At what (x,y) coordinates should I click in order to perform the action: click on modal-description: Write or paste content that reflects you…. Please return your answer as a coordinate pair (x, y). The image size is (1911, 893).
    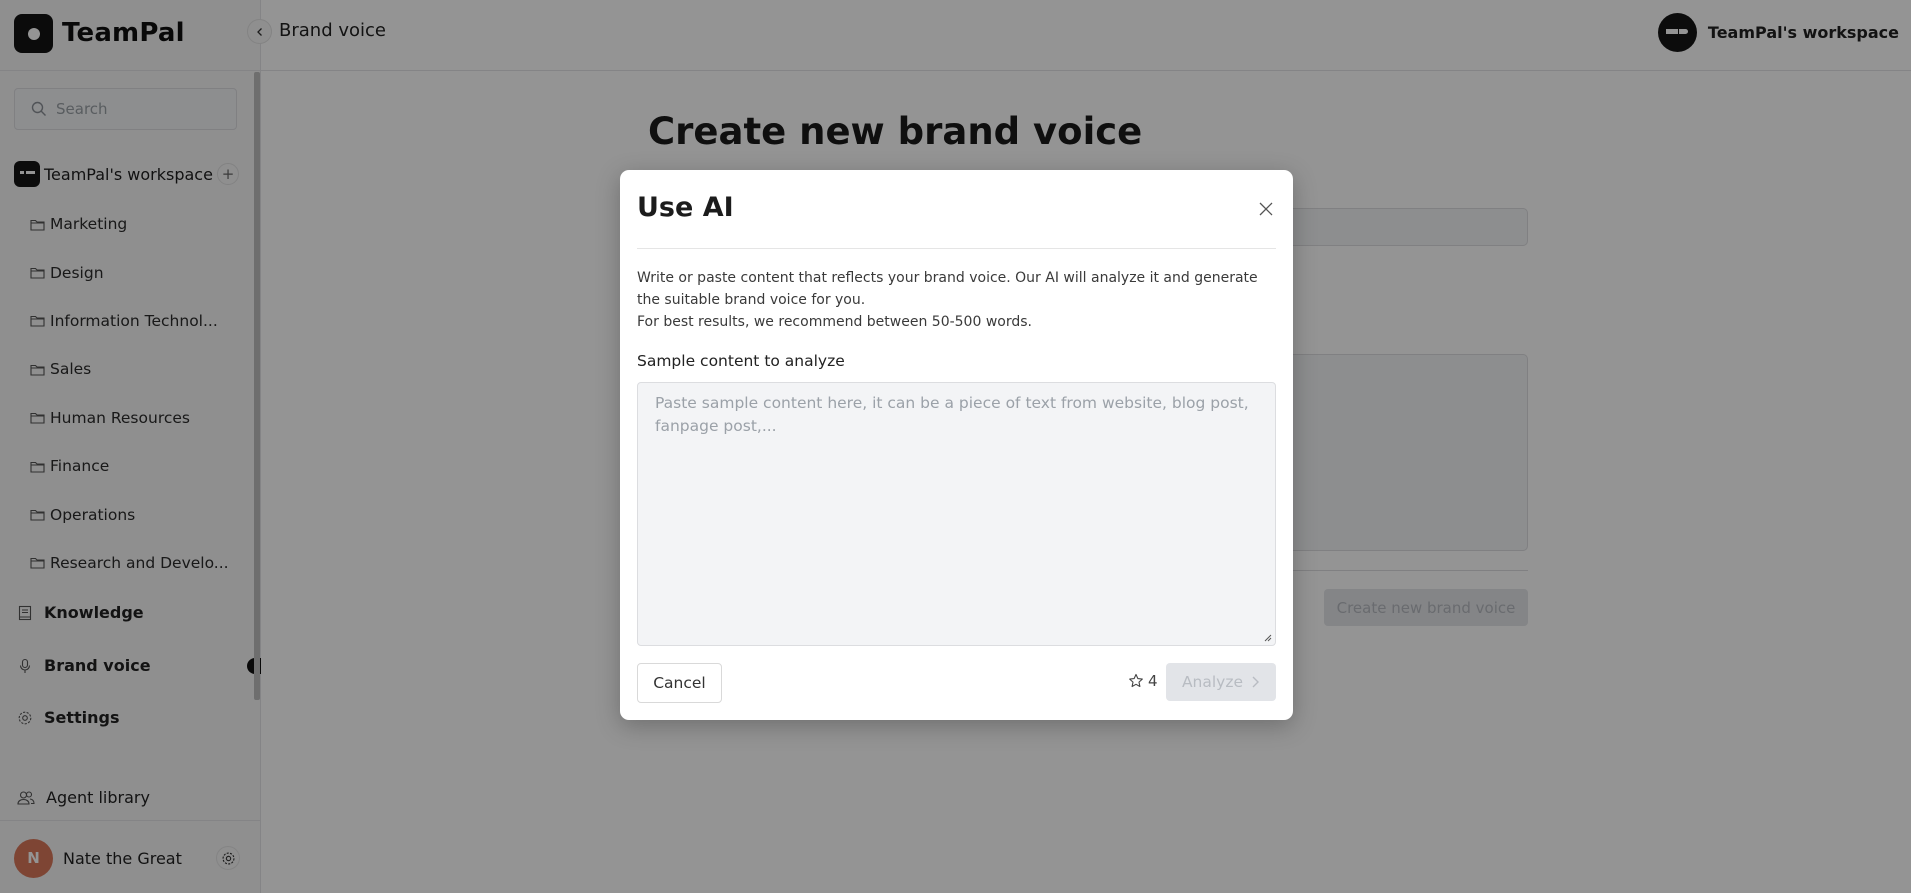
    Looking at the image, I should click on (957, 300).